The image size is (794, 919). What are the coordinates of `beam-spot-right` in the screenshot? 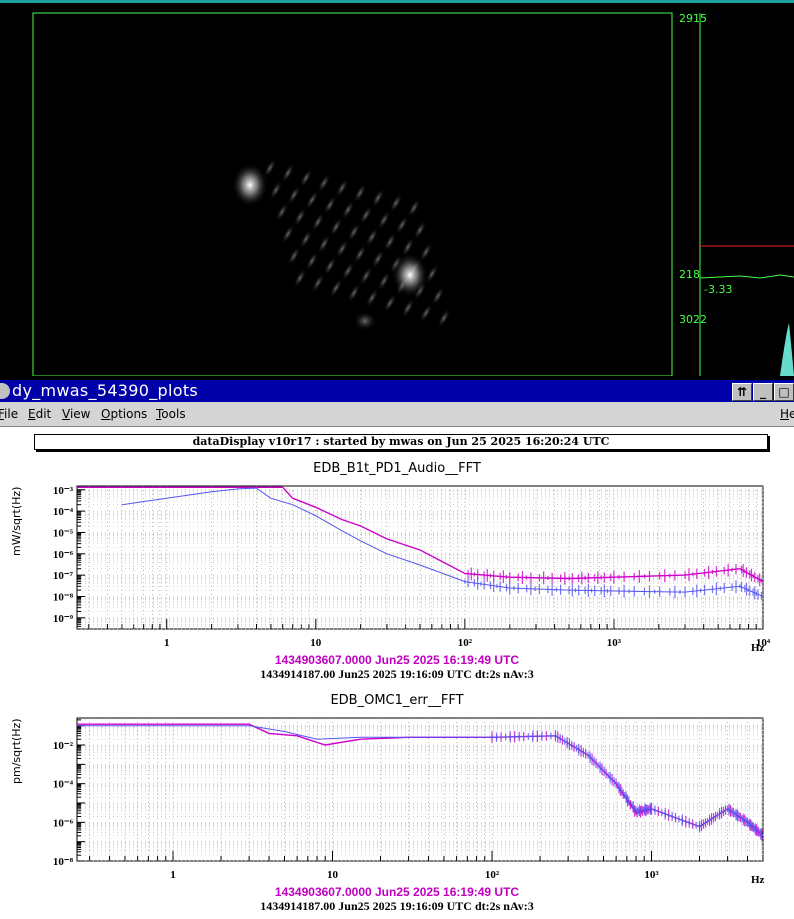 It's located at (410, 275).